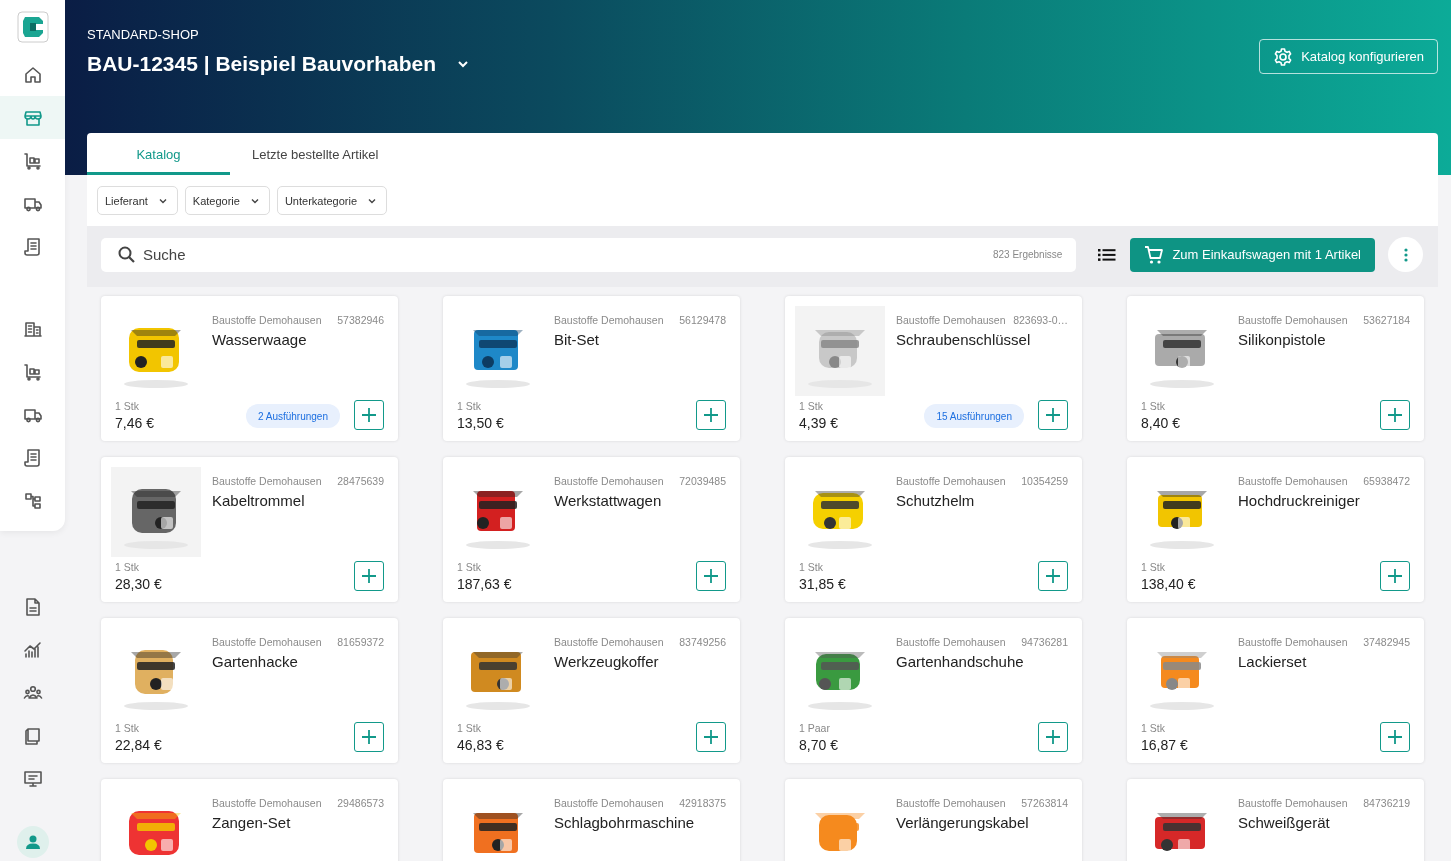  I want to click on logo-icon, so click(32, 26).